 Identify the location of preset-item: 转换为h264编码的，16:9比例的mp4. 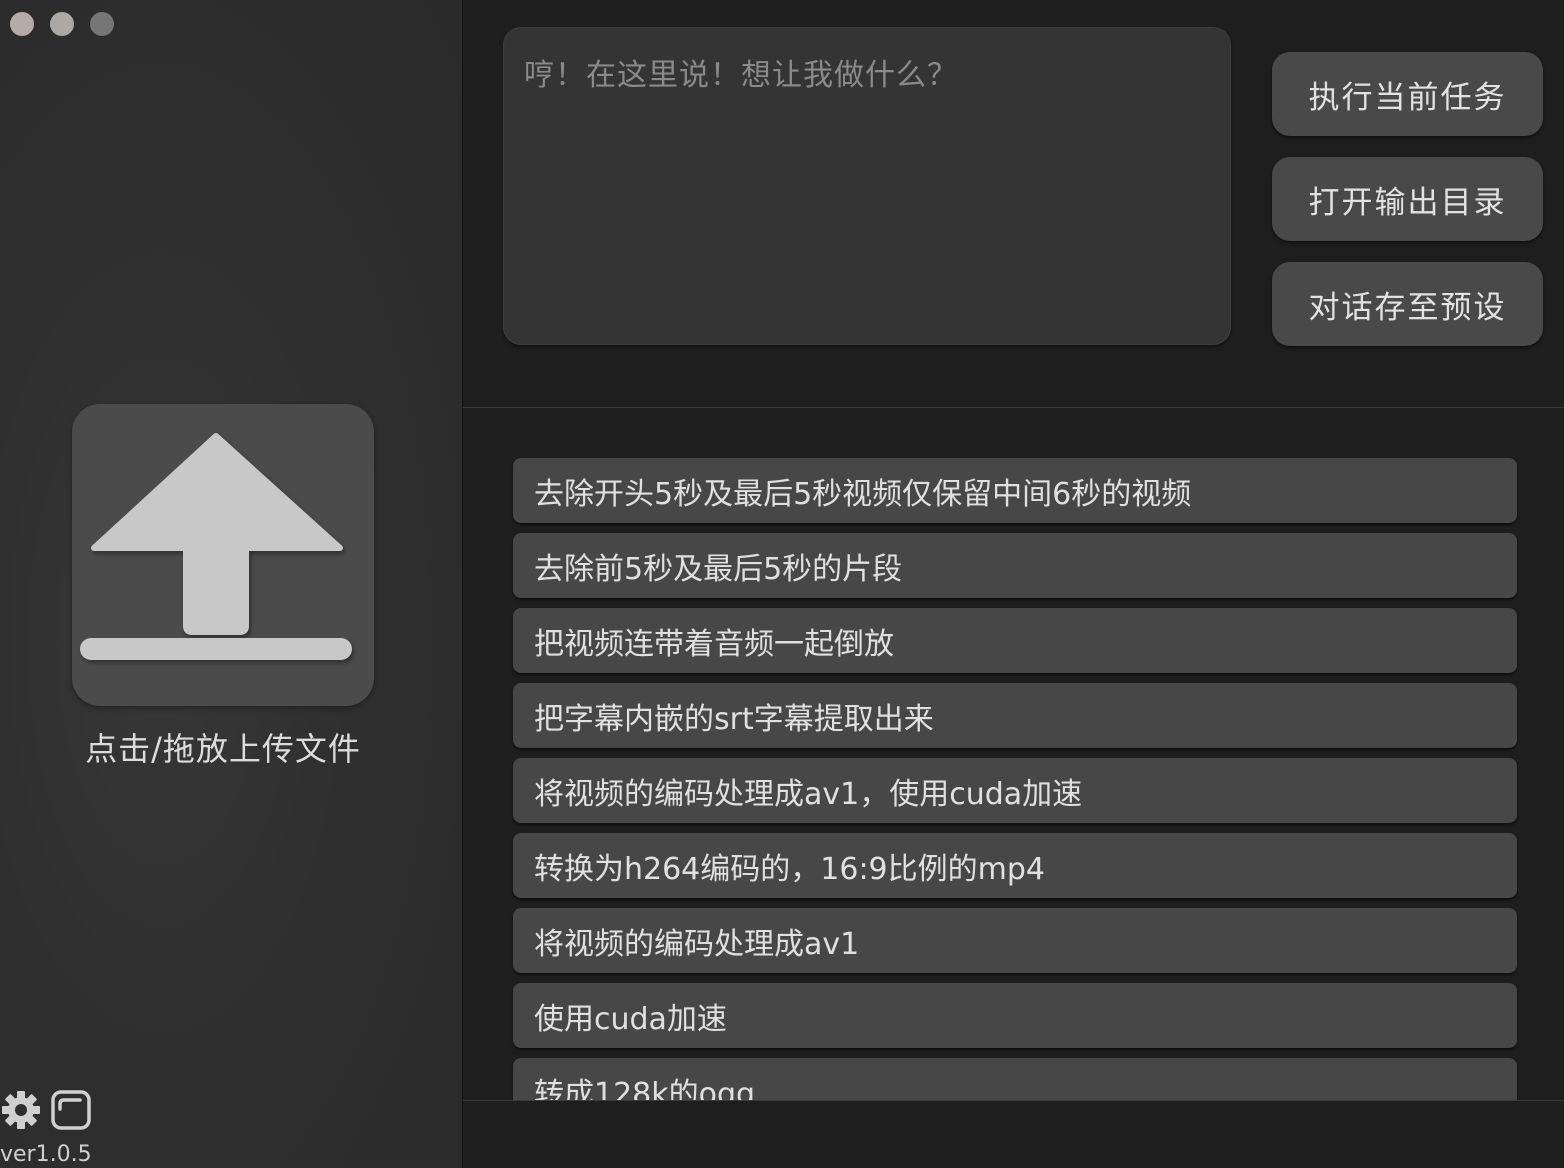
(1015, 865).